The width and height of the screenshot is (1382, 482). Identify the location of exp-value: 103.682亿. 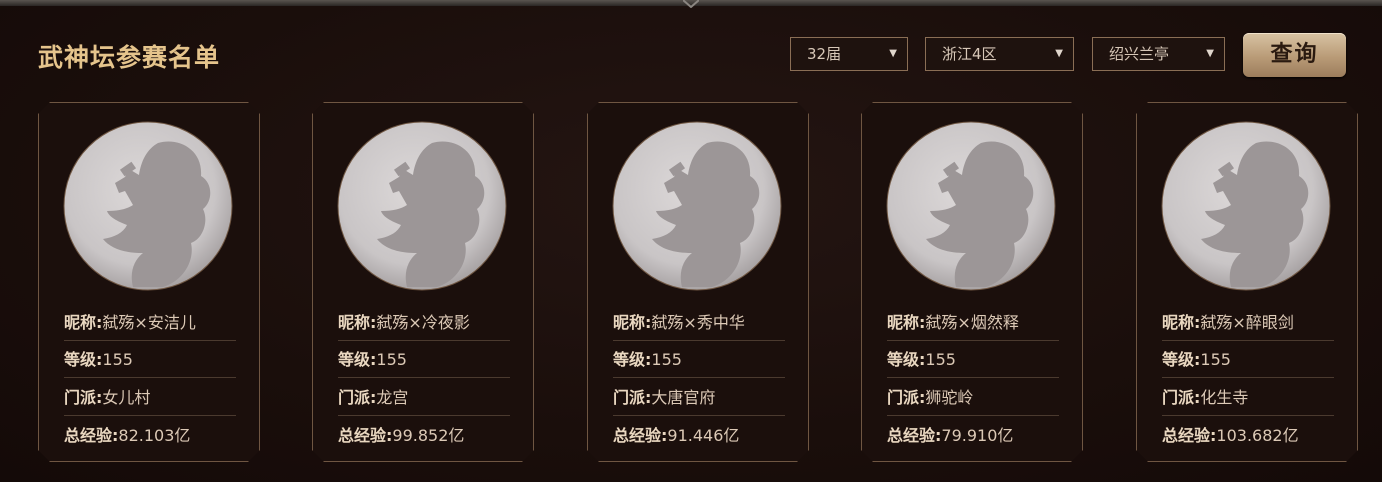
(1257, 435).